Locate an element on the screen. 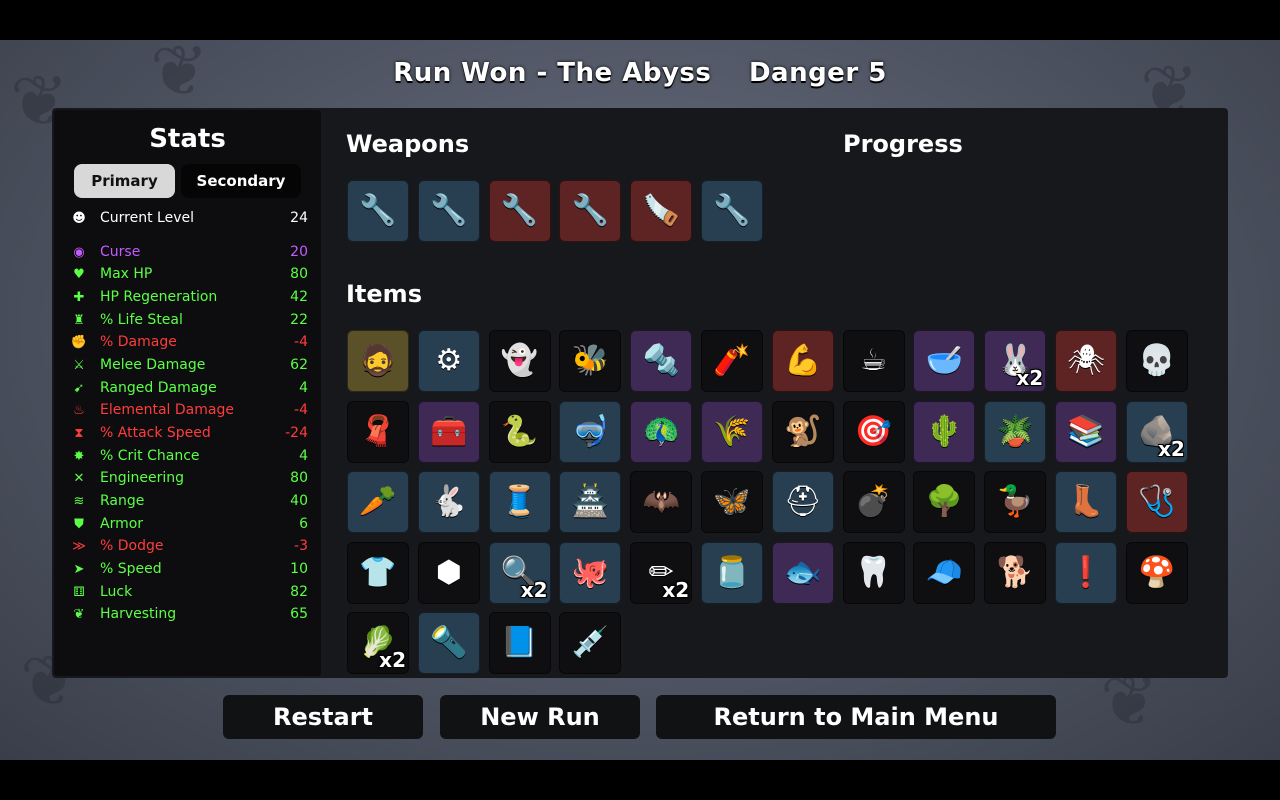 This screenshot has width=1280, height=800. stat-row: ⚅ Luck 82 is located at coordinates (188, 592).